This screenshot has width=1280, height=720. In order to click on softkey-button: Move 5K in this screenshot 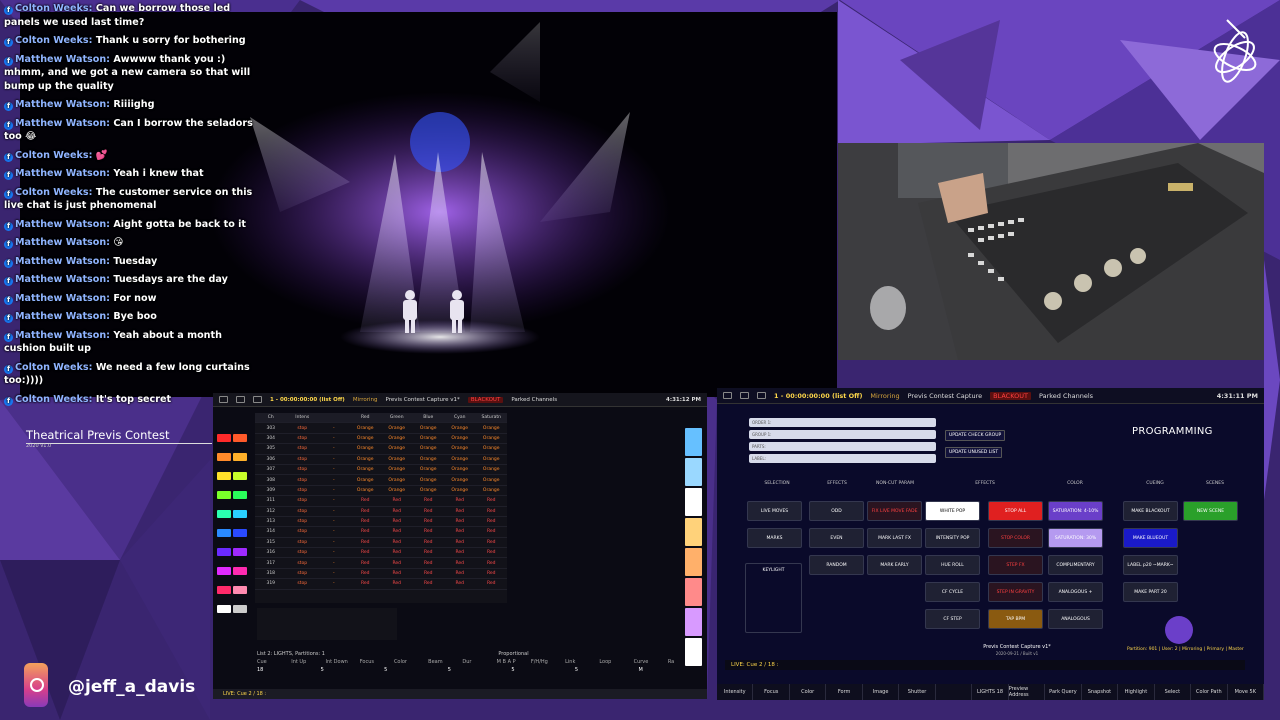, I will do `click(1246, 692)`.